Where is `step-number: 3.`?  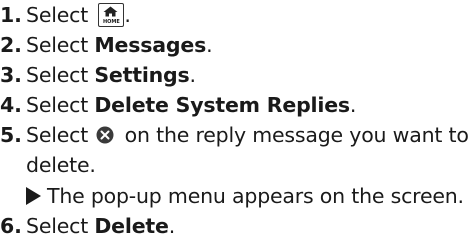
step-number: 3. is located at coordinates (11, 75).